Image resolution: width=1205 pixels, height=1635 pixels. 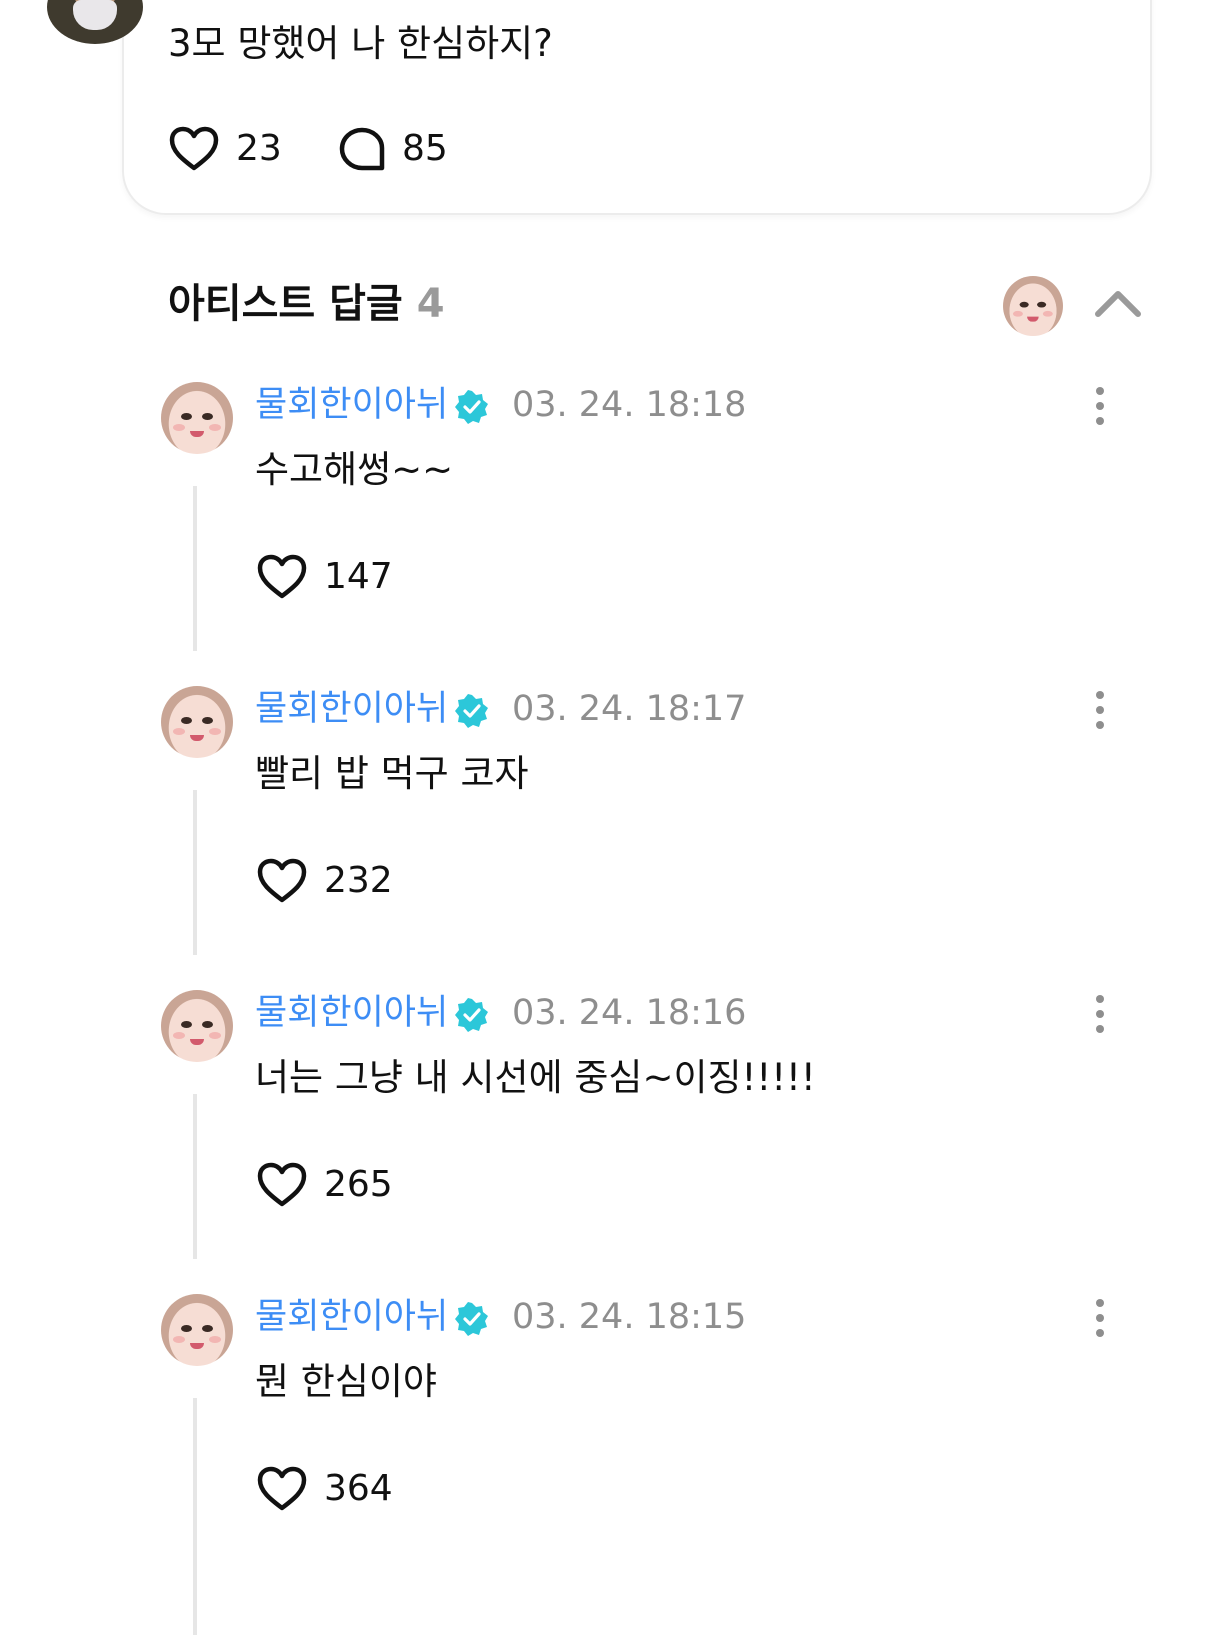 What do you see at coordinates (392, 773) in the screenshot?
I see `reply-text: 빨리 밥 먹구 코자` at bounding box center [392, 773].